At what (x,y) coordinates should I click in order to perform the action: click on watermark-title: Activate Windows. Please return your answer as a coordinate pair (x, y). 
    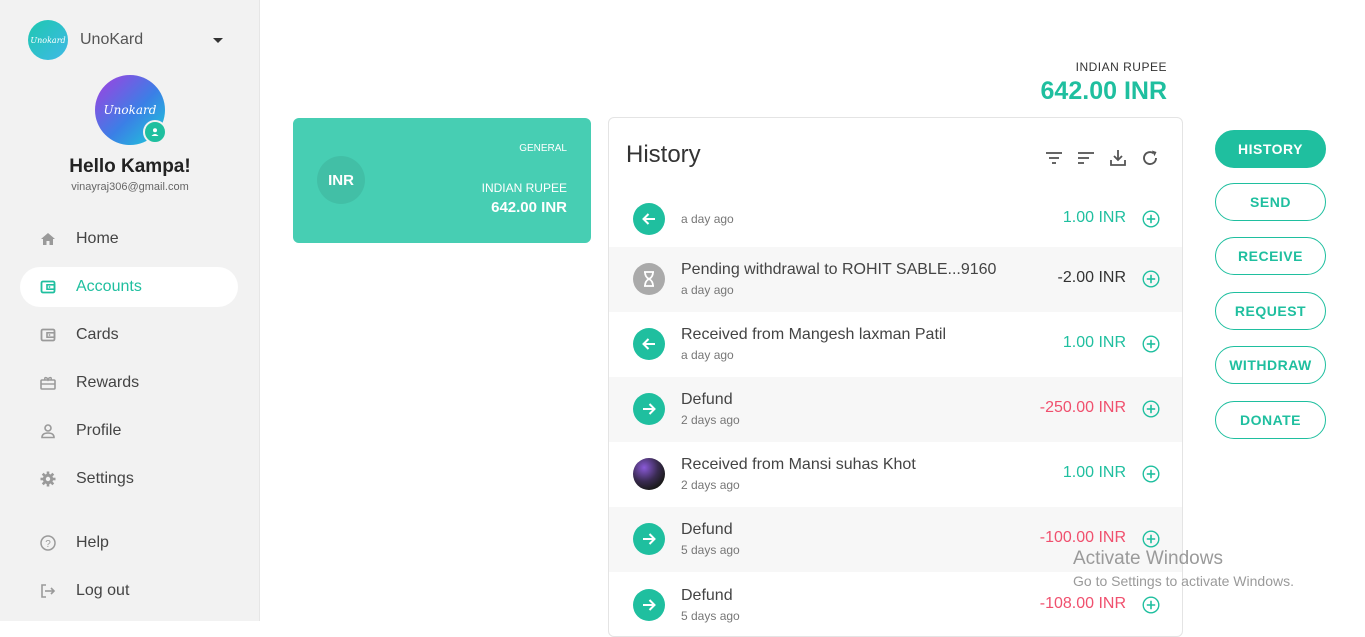
    Looking at the image, I should click on (1148, 558).